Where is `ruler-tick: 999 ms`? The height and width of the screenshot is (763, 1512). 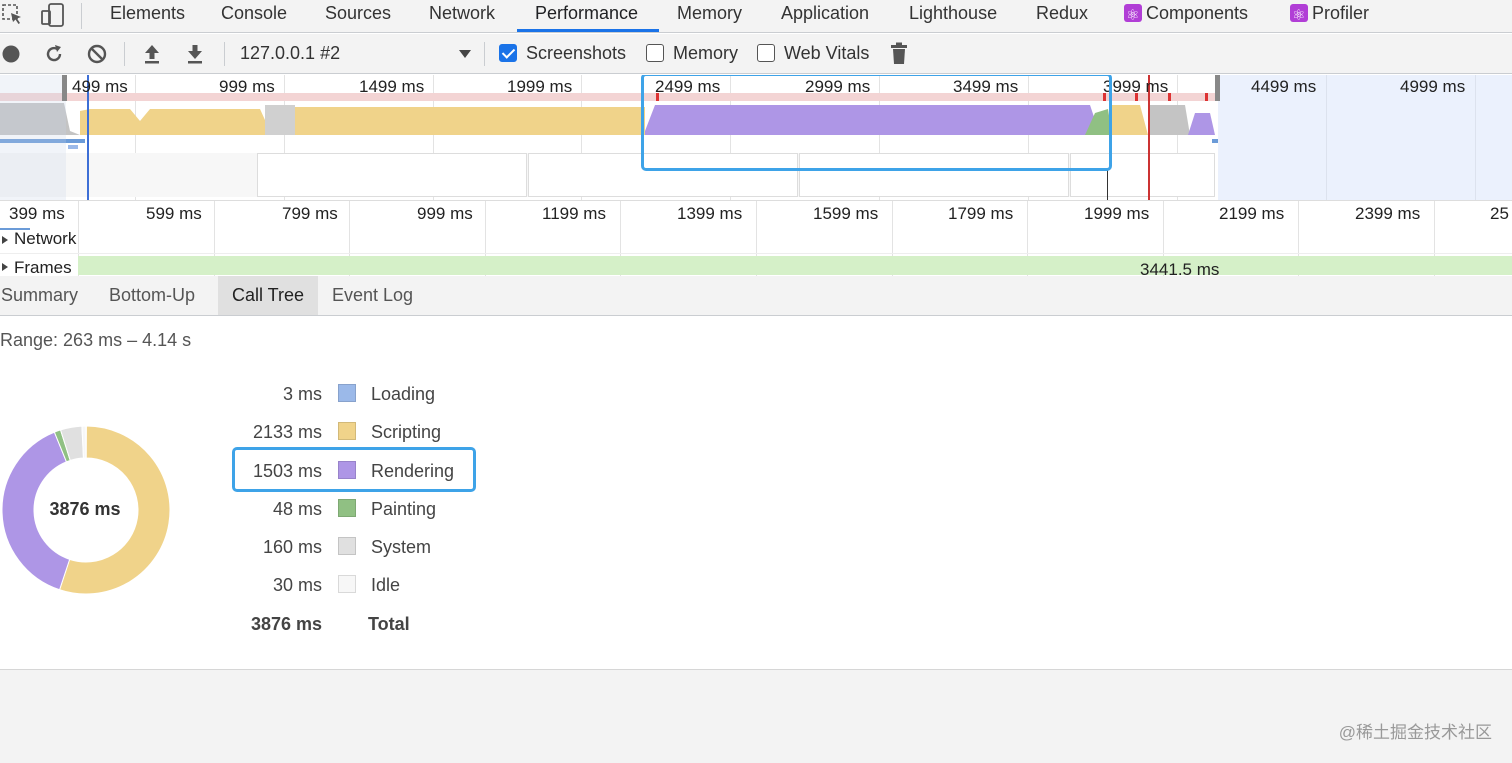 ruler-tick: 999 ms is located at coordinates (445, 213).